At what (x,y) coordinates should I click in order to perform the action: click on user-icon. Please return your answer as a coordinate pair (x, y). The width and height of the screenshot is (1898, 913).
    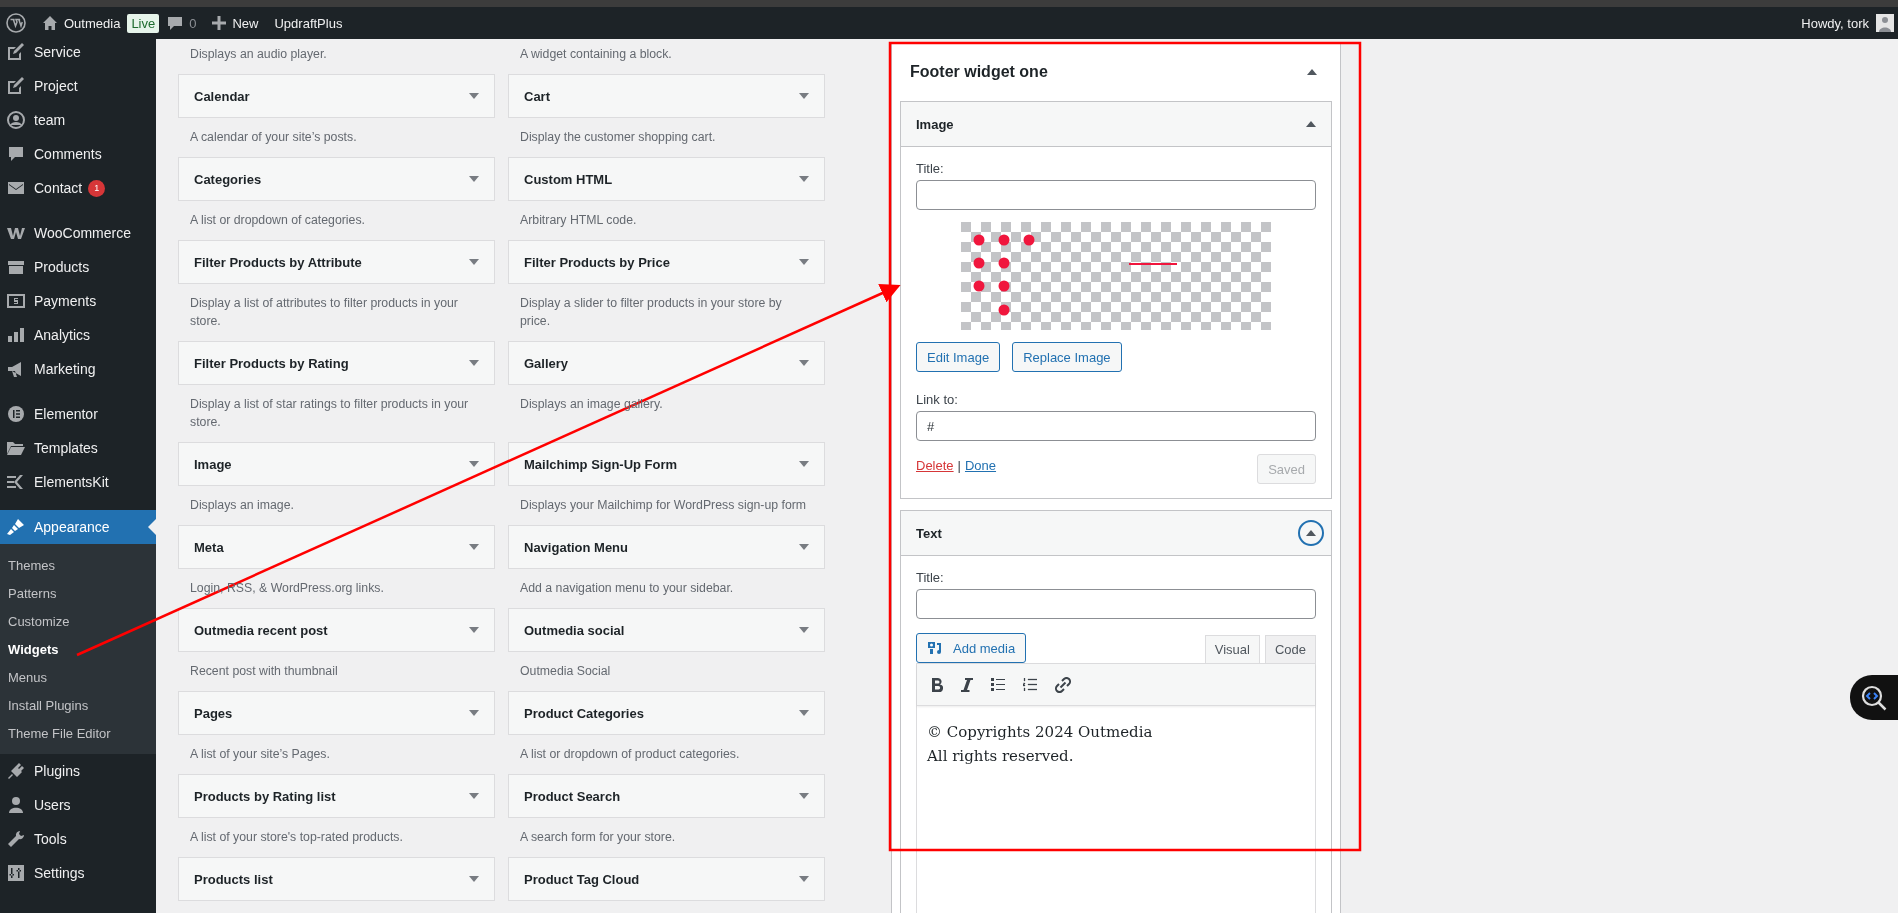
    Looking at the image, I should click on (16, 805).